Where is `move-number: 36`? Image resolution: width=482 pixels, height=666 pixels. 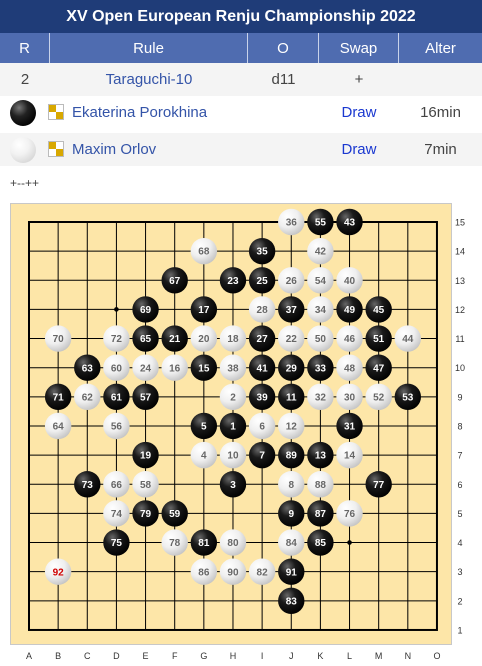 move-number: 36 is located at coordinates (292, 223).